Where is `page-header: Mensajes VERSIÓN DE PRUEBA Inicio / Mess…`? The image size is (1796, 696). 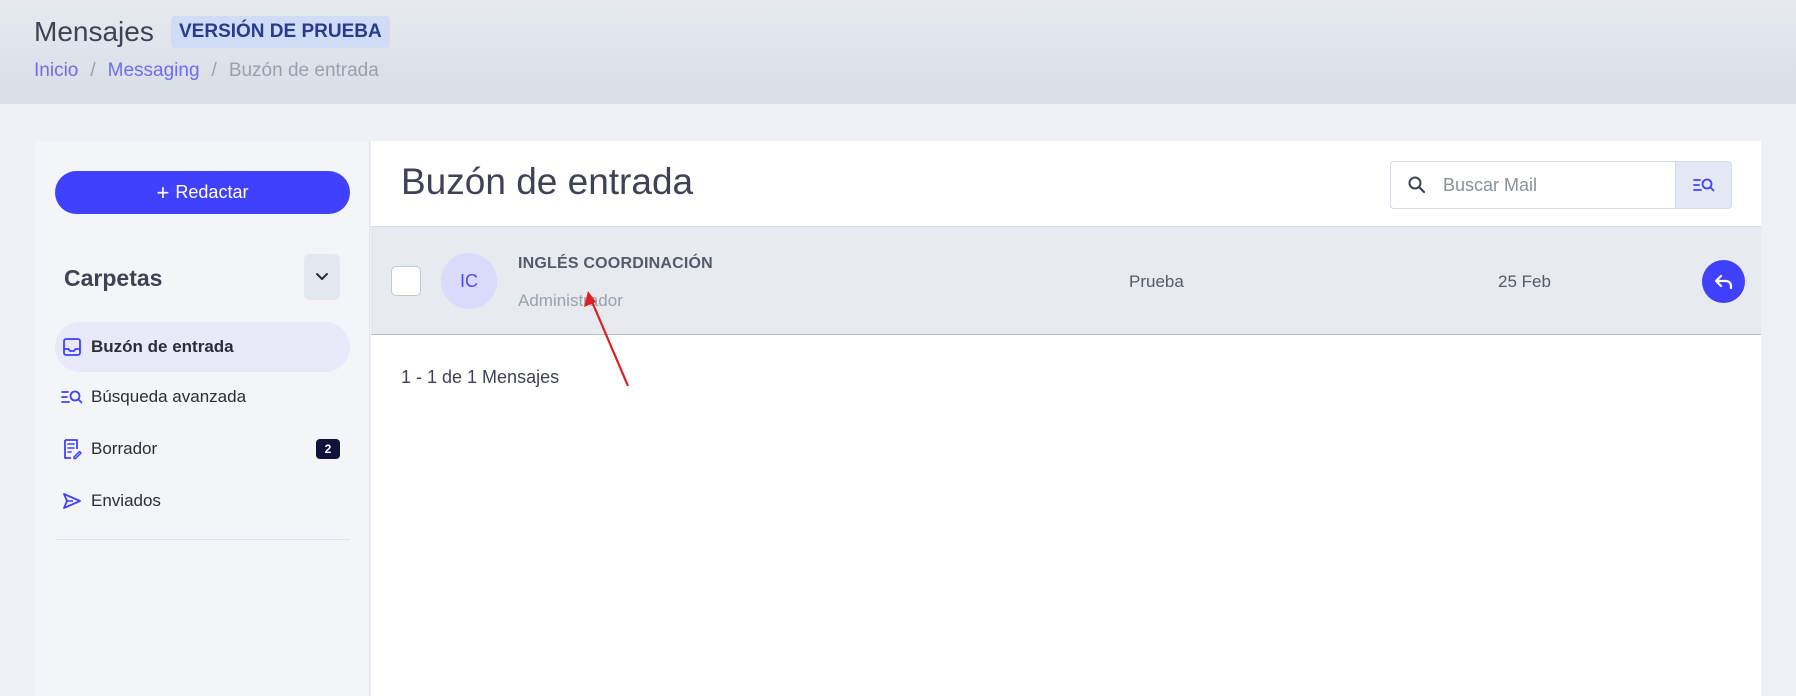
page-header: Mensajes VERSIÓN DE PRUEBA Inicio / Mess… is located at coordinates (898, 52).